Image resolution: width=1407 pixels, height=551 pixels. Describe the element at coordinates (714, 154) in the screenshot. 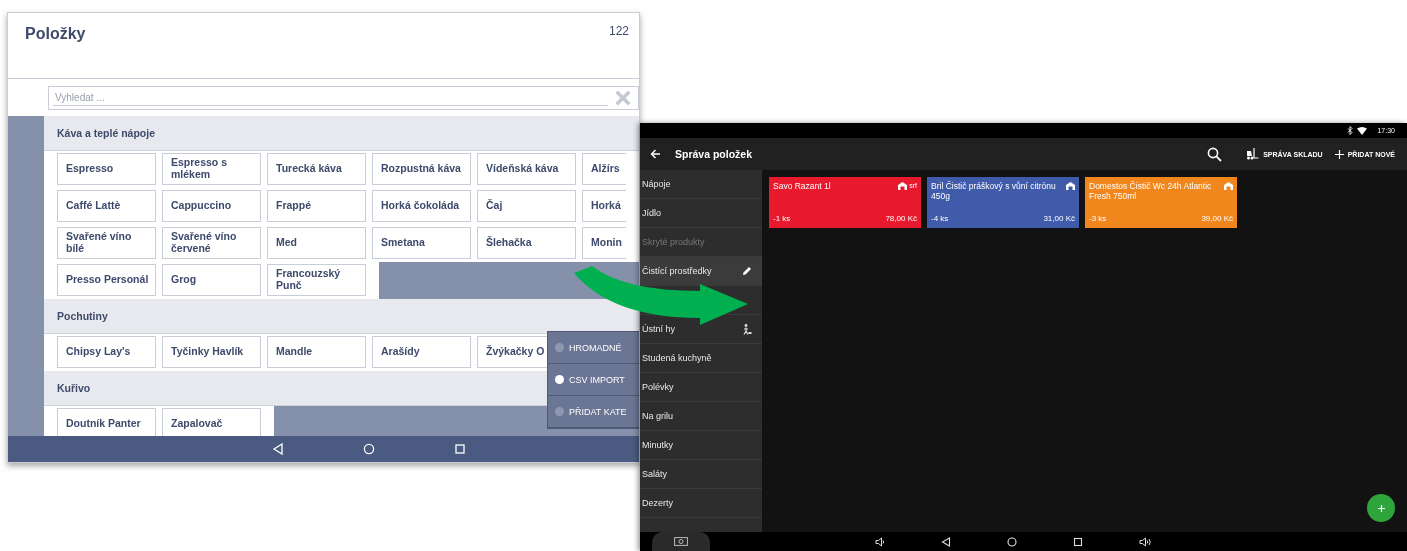

I see `screen-title: Správa položek` at that location.